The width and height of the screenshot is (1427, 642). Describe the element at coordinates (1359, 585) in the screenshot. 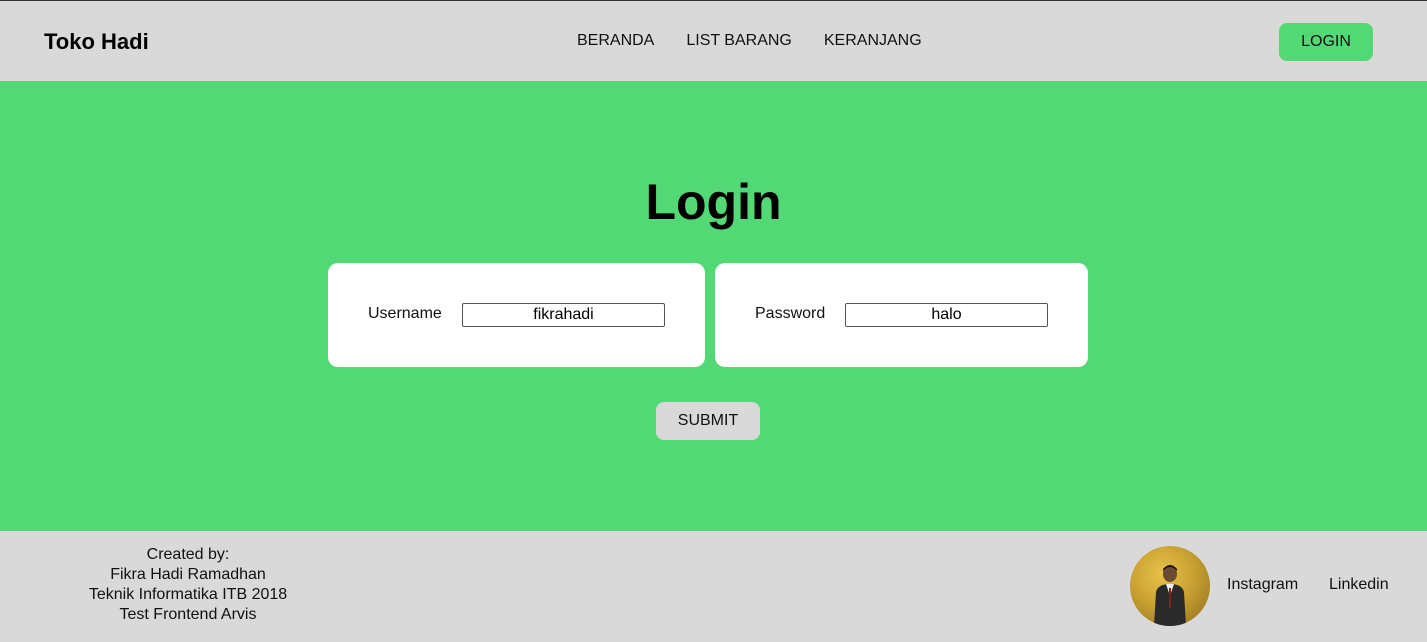

I see `linkedin-link: Linkedin` at that location.